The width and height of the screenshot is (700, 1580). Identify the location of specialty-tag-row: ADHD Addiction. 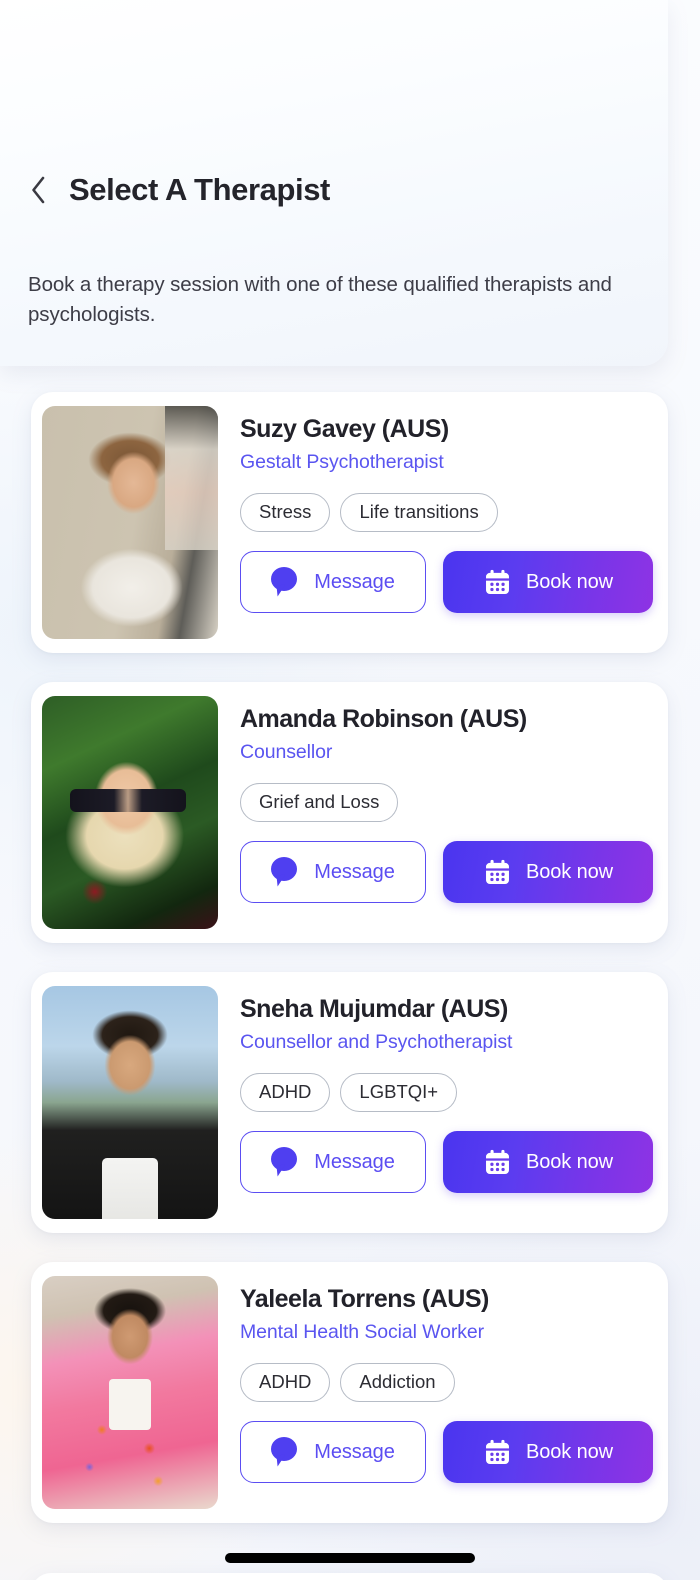
(454, 1382).